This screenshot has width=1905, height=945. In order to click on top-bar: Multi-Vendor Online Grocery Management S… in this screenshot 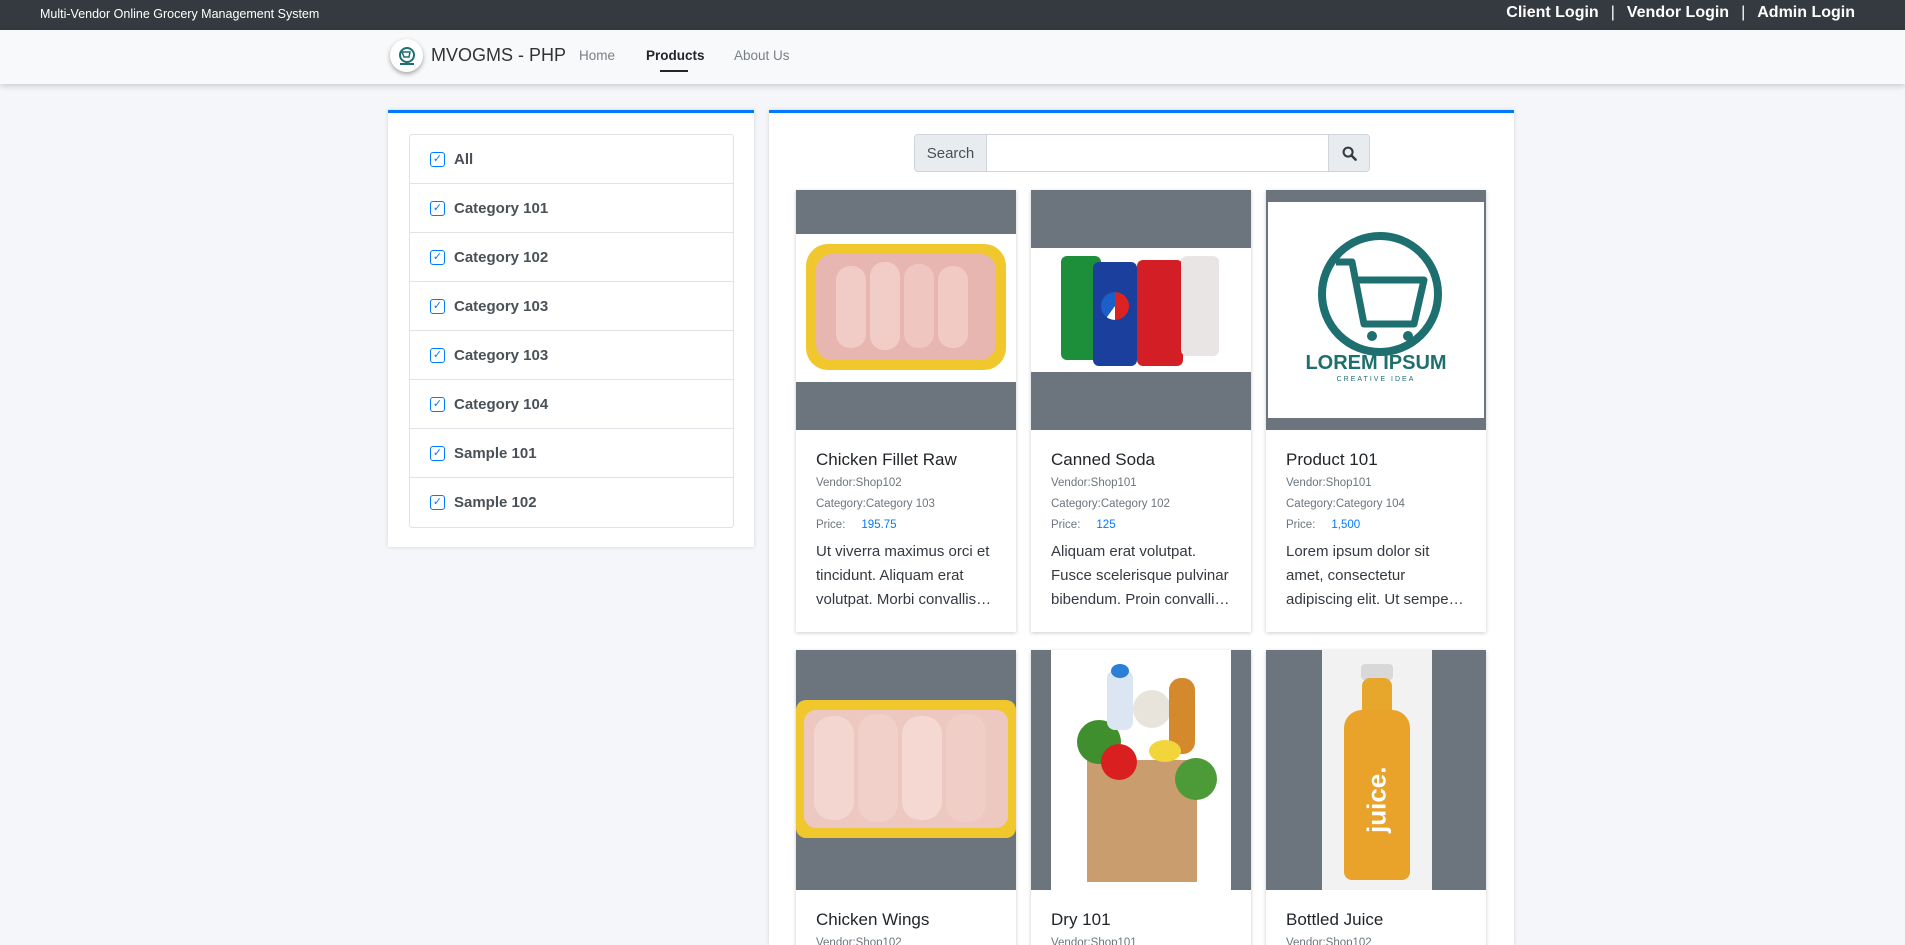, I will do `click(952, 15)`.